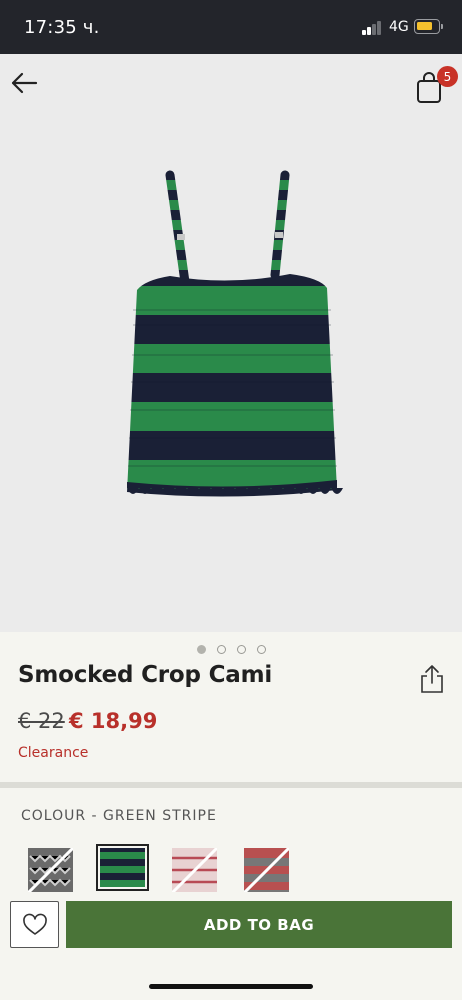 This screenshot has height=1000, width=462. Describe the element at coordinates (259, 924) in the screenshot. I see `add-to-bag-button: ADD TO BAG` at that location.